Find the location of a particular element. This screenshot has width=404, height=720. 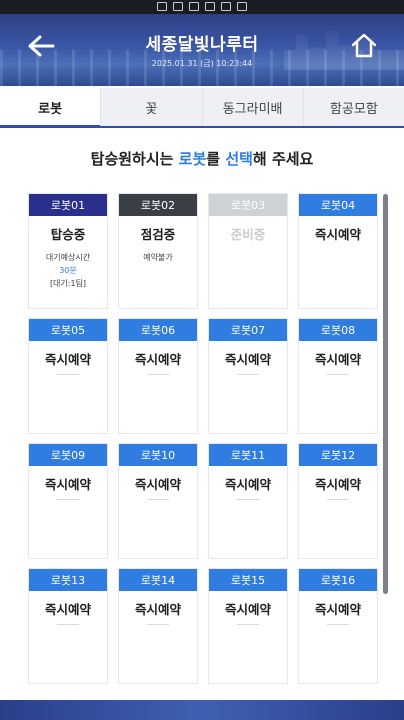

robot-card-15: 로봇15 즉시예약 is located at coordinates (248, 626).